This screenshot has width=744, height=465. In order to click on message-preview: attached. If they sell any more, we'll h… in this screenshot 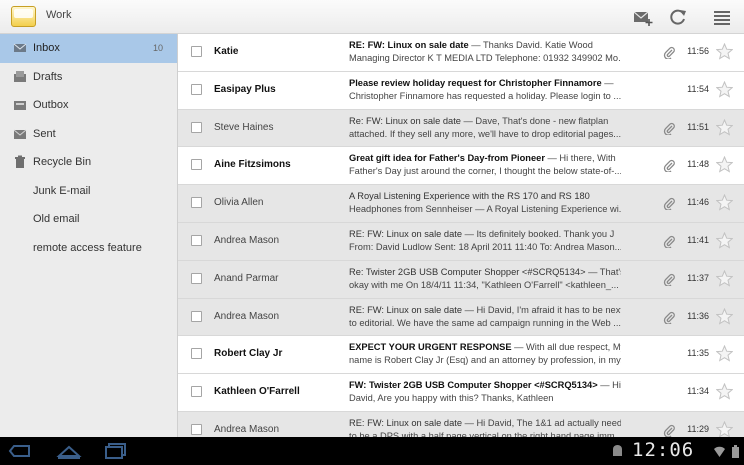, I will do `click(485, 133)`.